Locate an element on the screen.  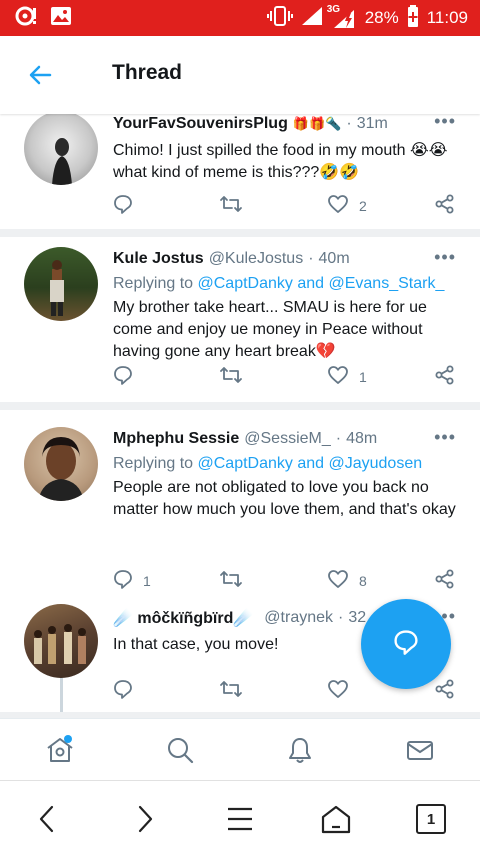
thread-header: Thread is located at coordinates (240, 75).